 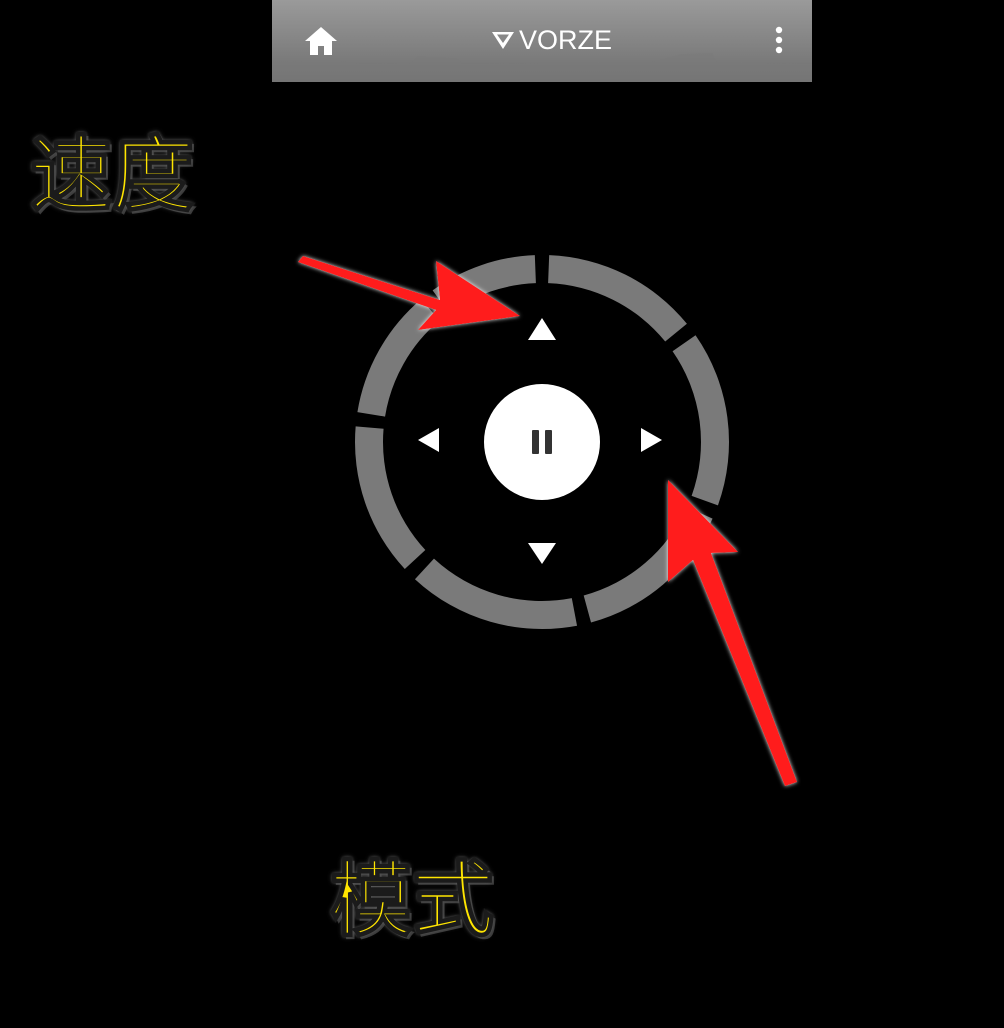 What do you see at coordinates (651, 440) in the screenshot?
I see `next-mode-button` at bounding box center [651, 440].